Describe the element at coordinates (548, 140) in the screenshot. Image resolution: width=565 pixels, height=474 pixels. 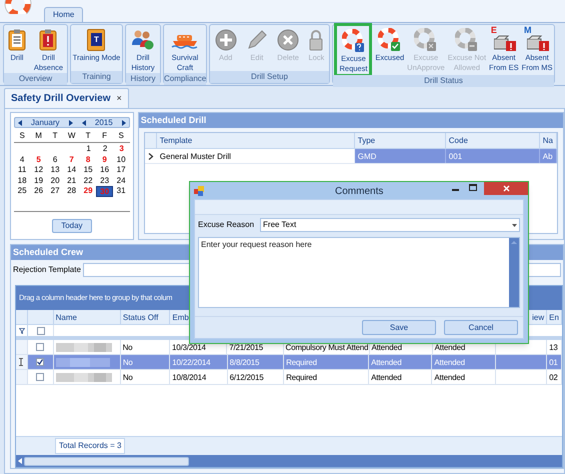
I see `column-header: Na` at that location.